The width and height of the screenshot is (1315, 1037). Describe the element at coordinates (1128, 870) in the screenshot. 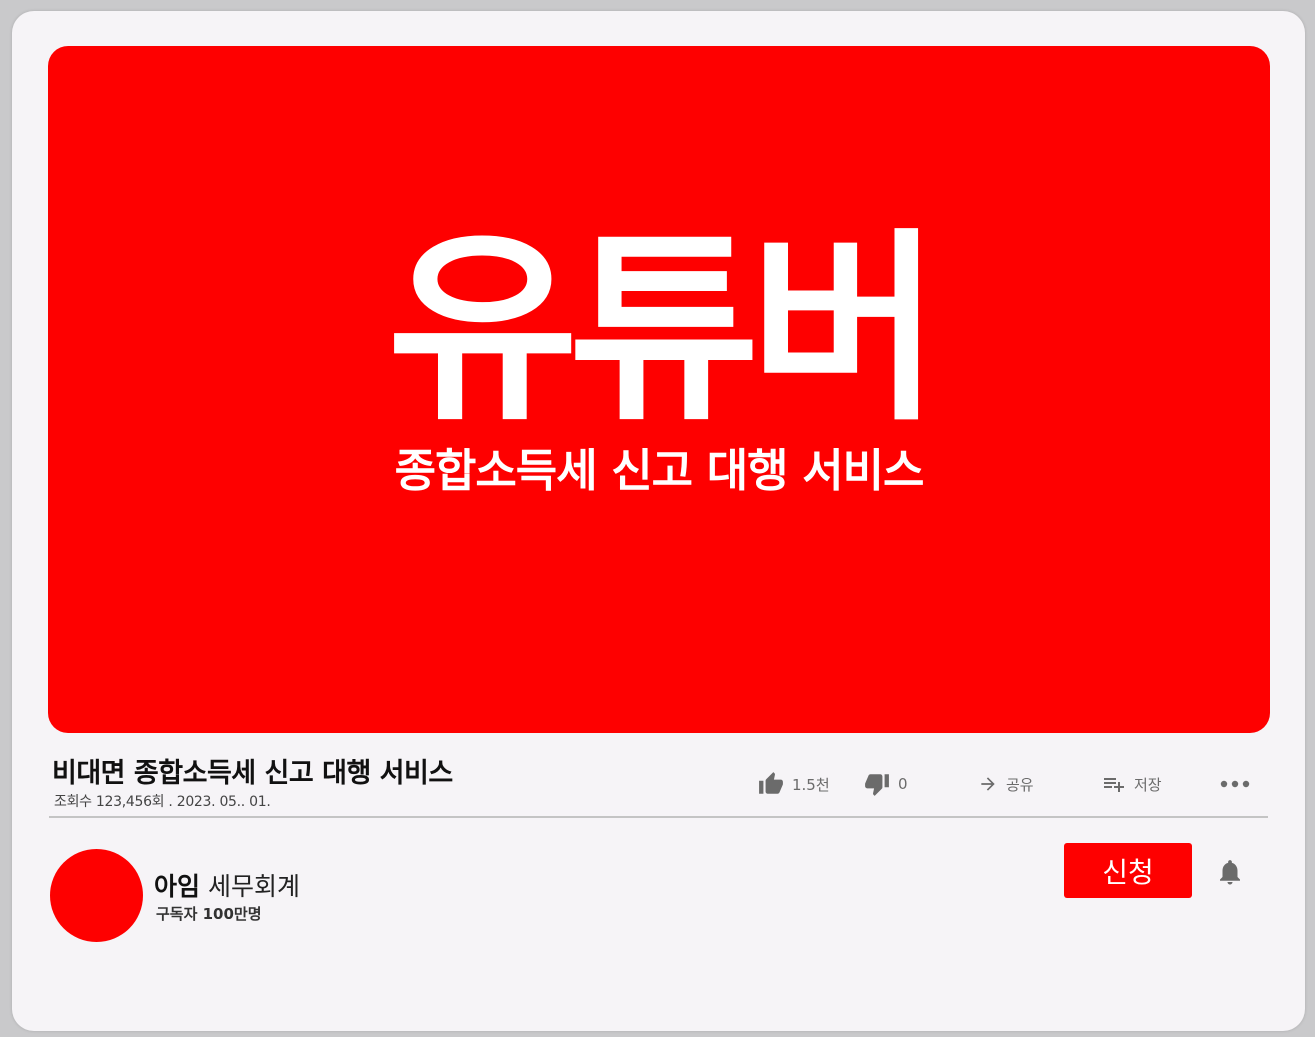

I see `subscribe-button: 신청` at that location.